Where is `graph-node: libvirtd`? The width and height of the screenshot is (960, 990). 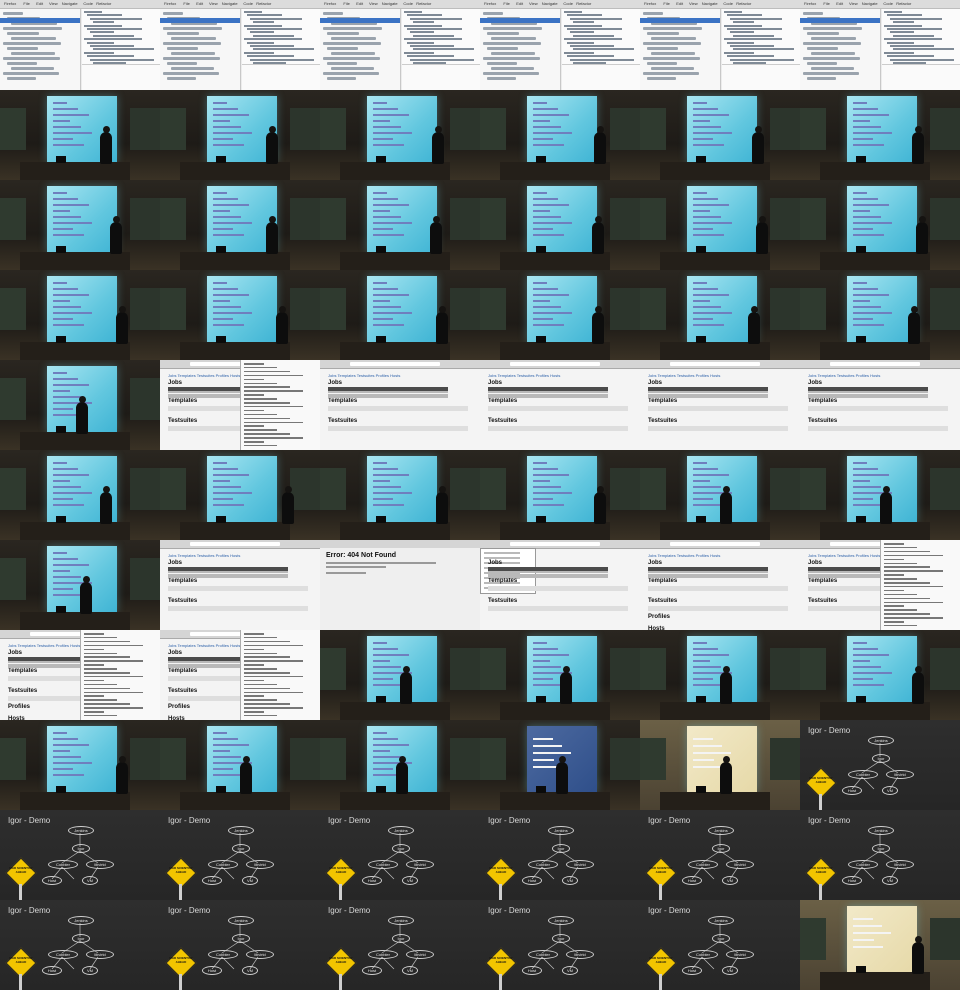
graph-node: libvirtd is located at coordinates (900, 864).